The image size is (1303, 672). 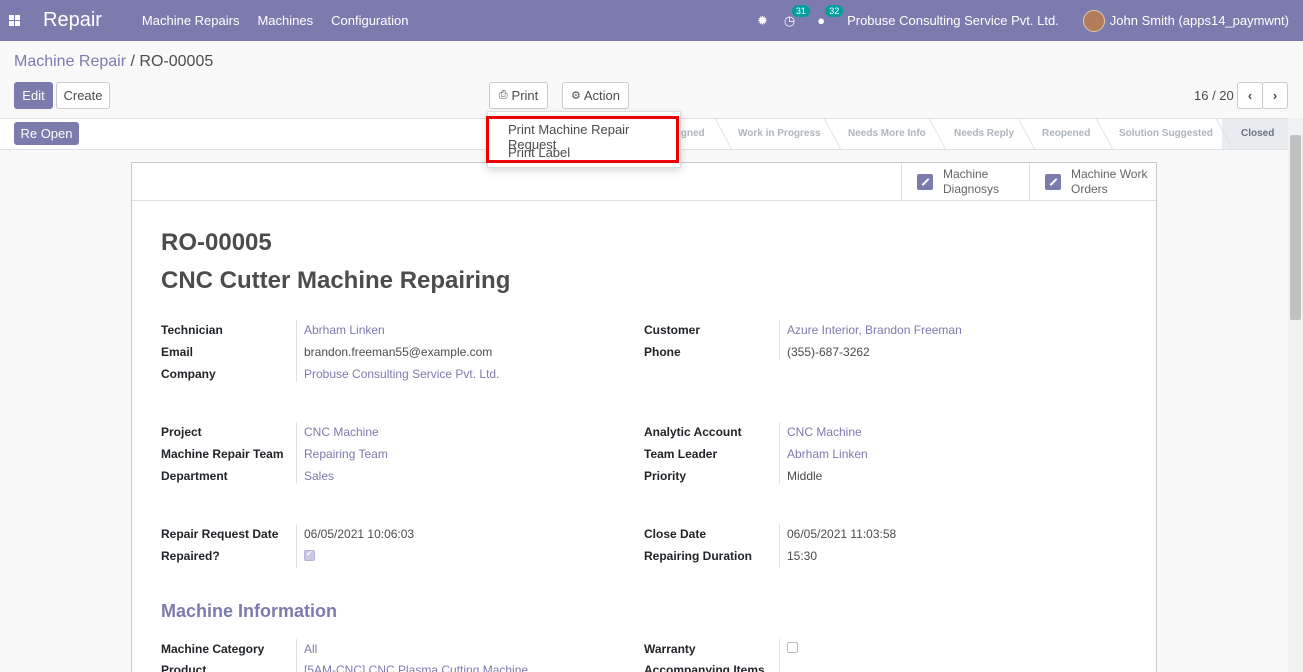 What do you see at coordinates (1109, 173) in the screenshot?
I see `machine-work-orders-line1: Machine Work` at bounding box center [1109, 173].